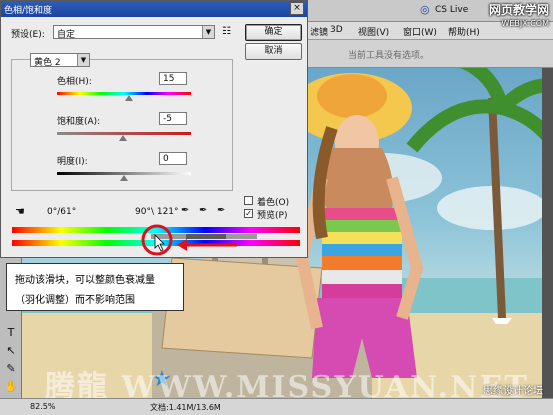 This screenshot has width=553, height=415. Describe the element at coordinates (134, 32) in the screenshot. I see `preset-select: 自定 ▼` at that location.